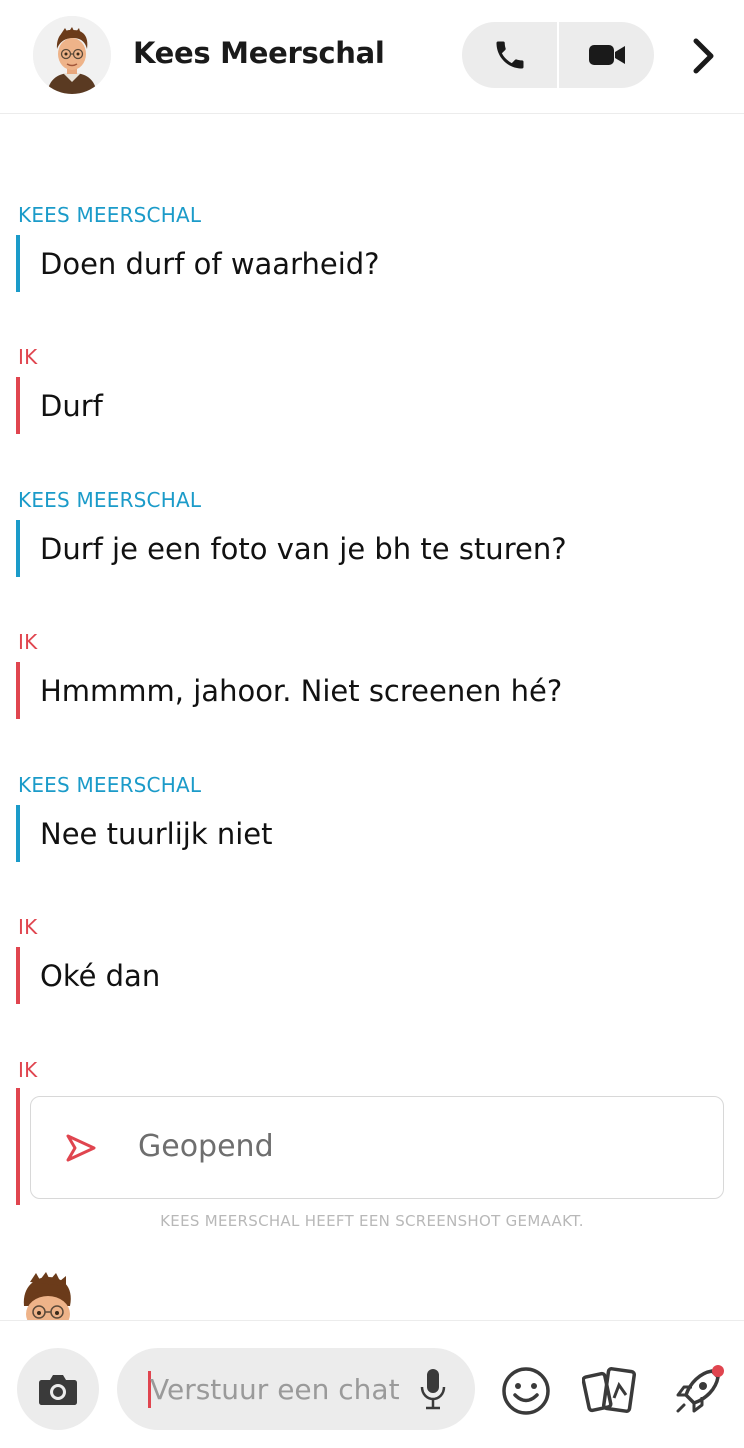  I want to click on message-text: Doen durf of waarheid?, so click(198, 263).